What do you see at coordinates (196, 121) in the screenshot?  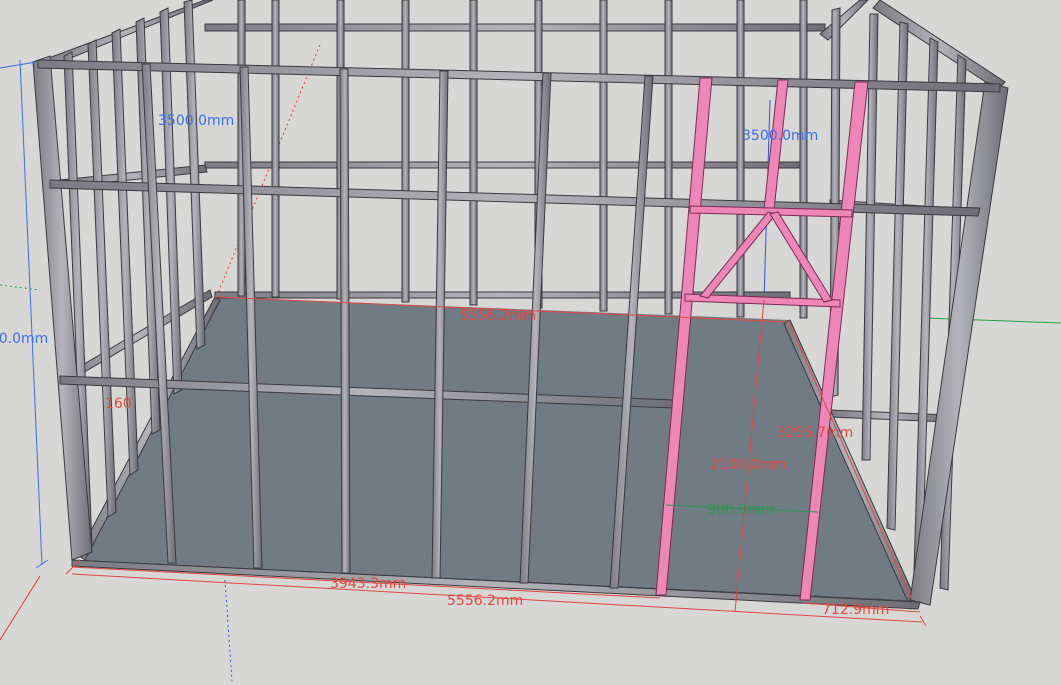 I see `dim-label-top-left-partial: 3500.0mm` at bounding box center [196, 121].